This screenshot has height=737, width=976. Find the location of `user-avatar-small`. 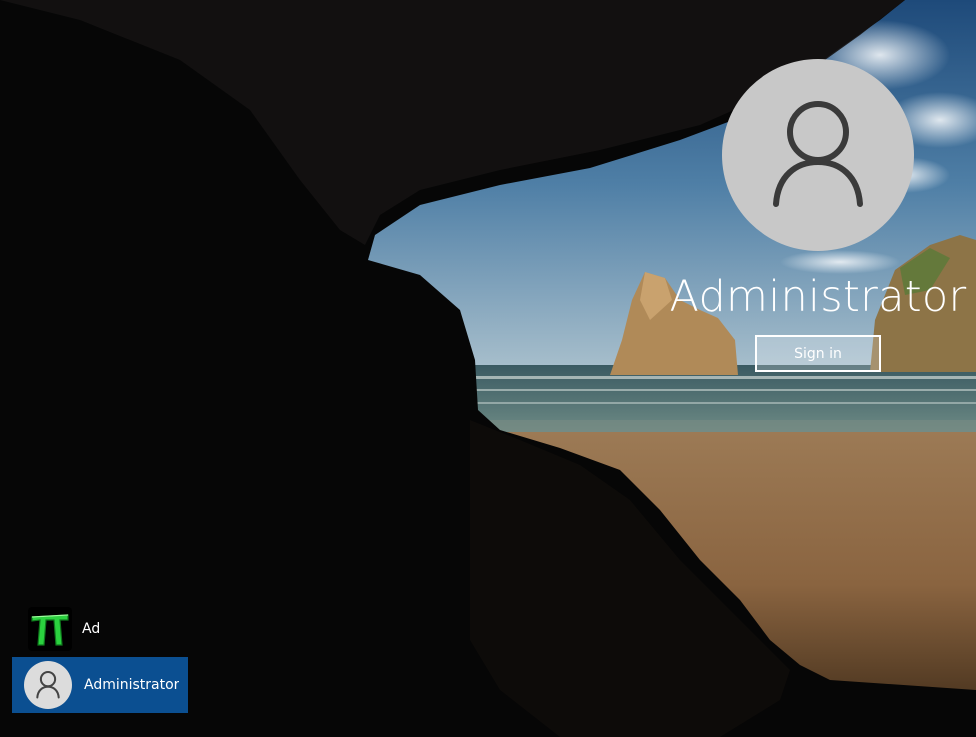

user-avatar-small is located at coordinates (48, 685).